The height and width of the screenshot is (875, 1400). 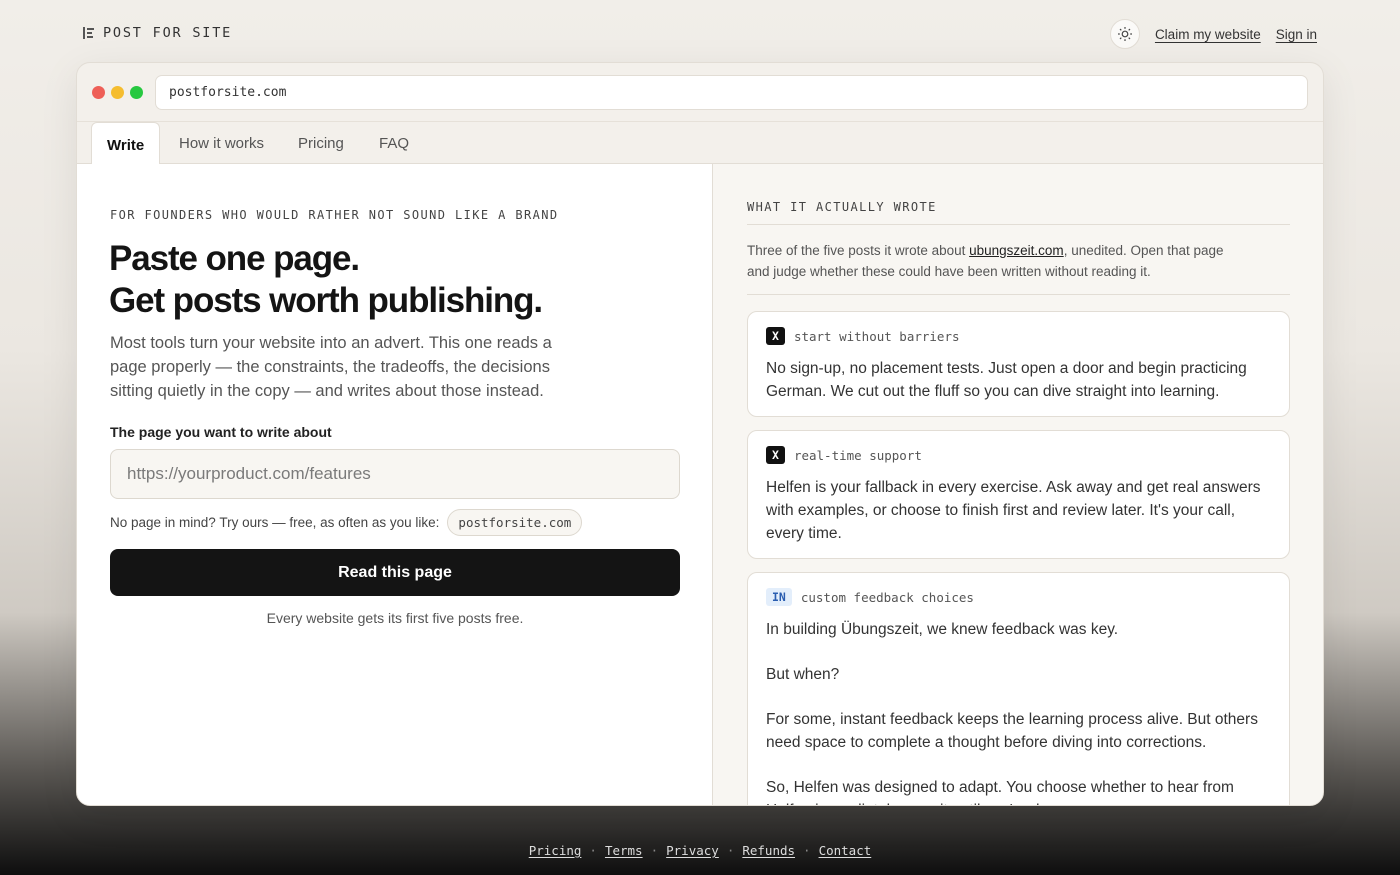 What do you see at coordinates (1016, 250) in the screenshot?
I see `example-site-link: ubungszeit.com` at bounding box center [1016, 250].